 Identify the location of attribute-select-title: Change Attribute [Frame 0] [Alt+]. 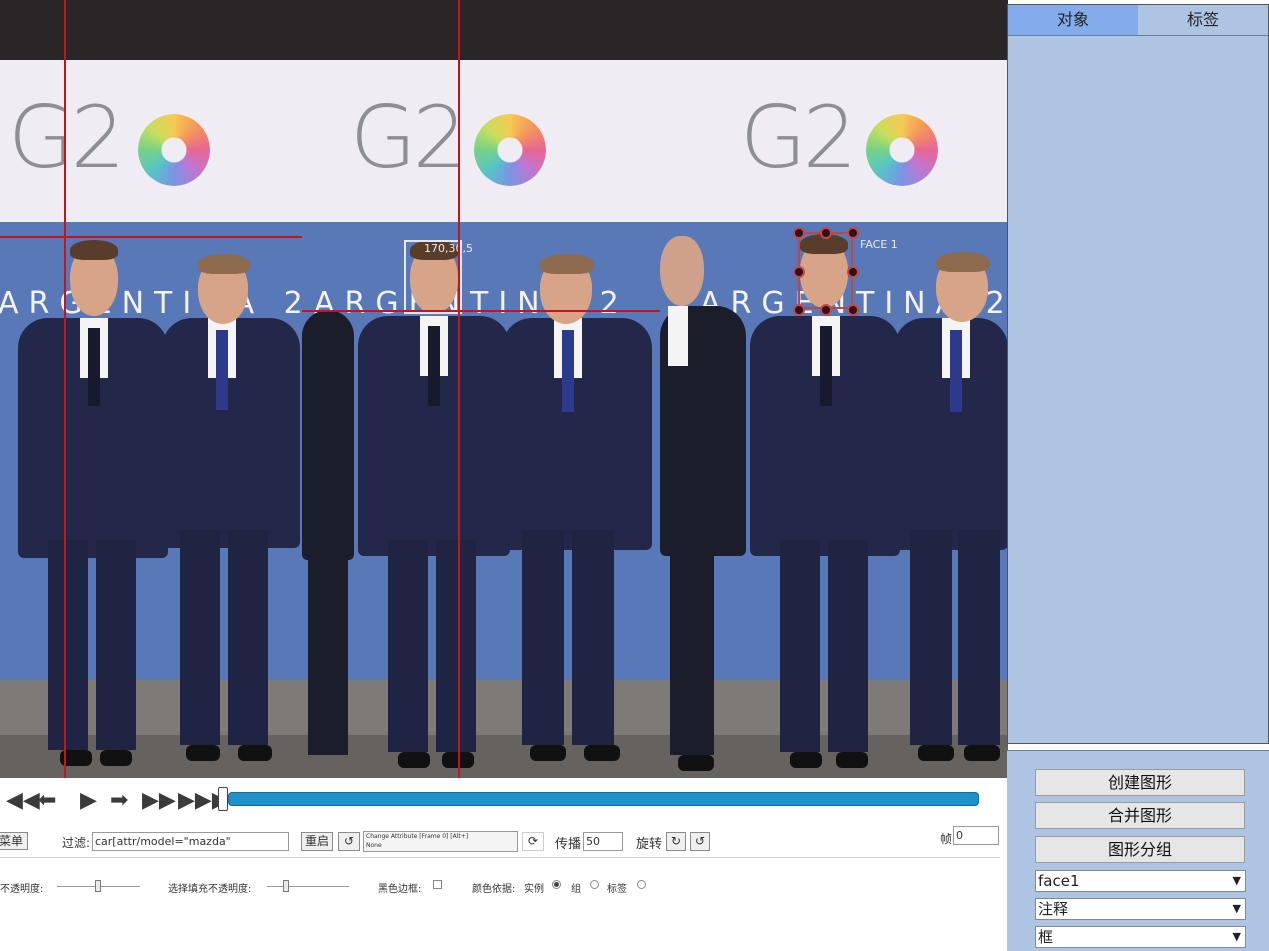
(417, 836).